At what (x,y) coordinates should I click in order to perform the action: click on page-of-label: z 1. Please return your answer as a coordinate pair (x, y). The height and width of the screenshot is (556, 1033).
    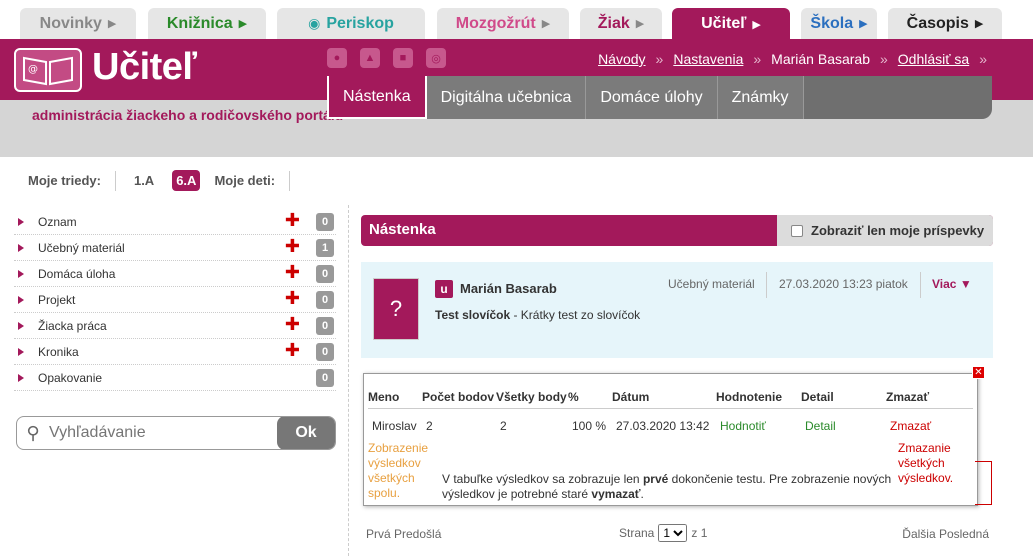
    Looking at the image, I should click on (699, 533).